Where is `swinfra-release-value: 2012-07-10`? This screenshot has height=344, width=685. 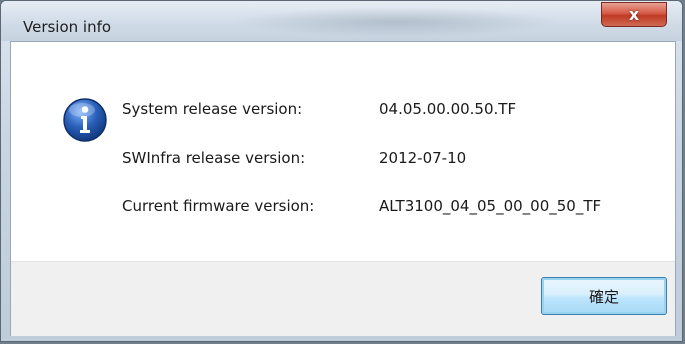 swinfra-release-value: 2012-07-10 is located at coordinates (423, 158).